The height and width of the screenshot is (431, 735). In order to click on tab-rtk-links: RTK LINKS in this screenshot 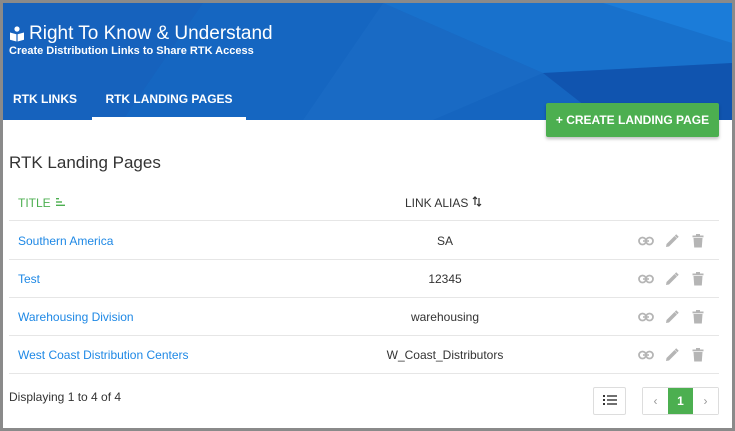, I will do `click(47, 100)`.